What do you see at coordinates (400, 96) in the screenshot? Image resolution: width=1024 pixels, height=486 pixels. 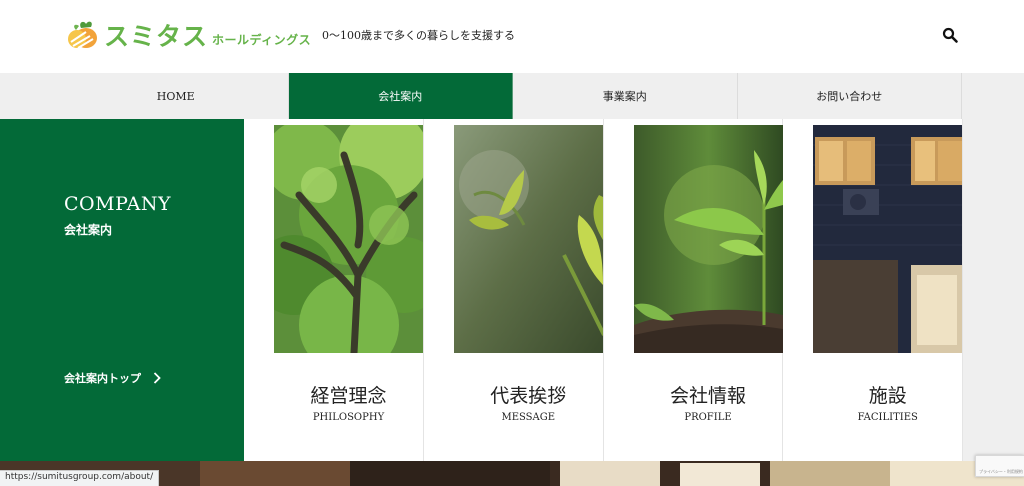 I see `nav-item-company: 会社案内` at bounding box center [400, 96].